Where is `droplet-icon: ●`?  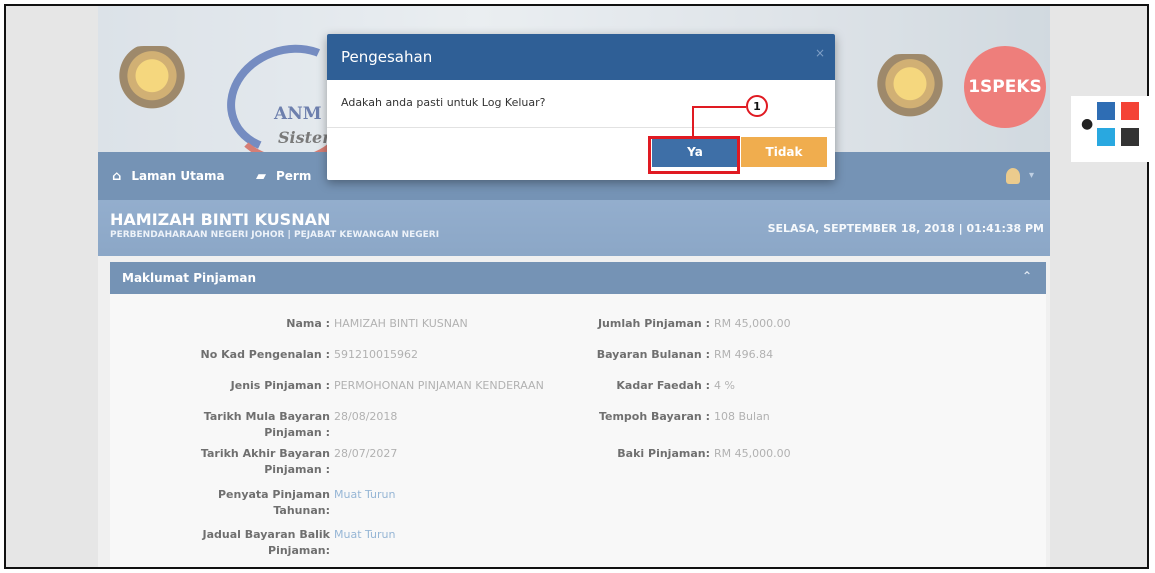 droplet-icon: ● is located at coordinates (1087, 124).